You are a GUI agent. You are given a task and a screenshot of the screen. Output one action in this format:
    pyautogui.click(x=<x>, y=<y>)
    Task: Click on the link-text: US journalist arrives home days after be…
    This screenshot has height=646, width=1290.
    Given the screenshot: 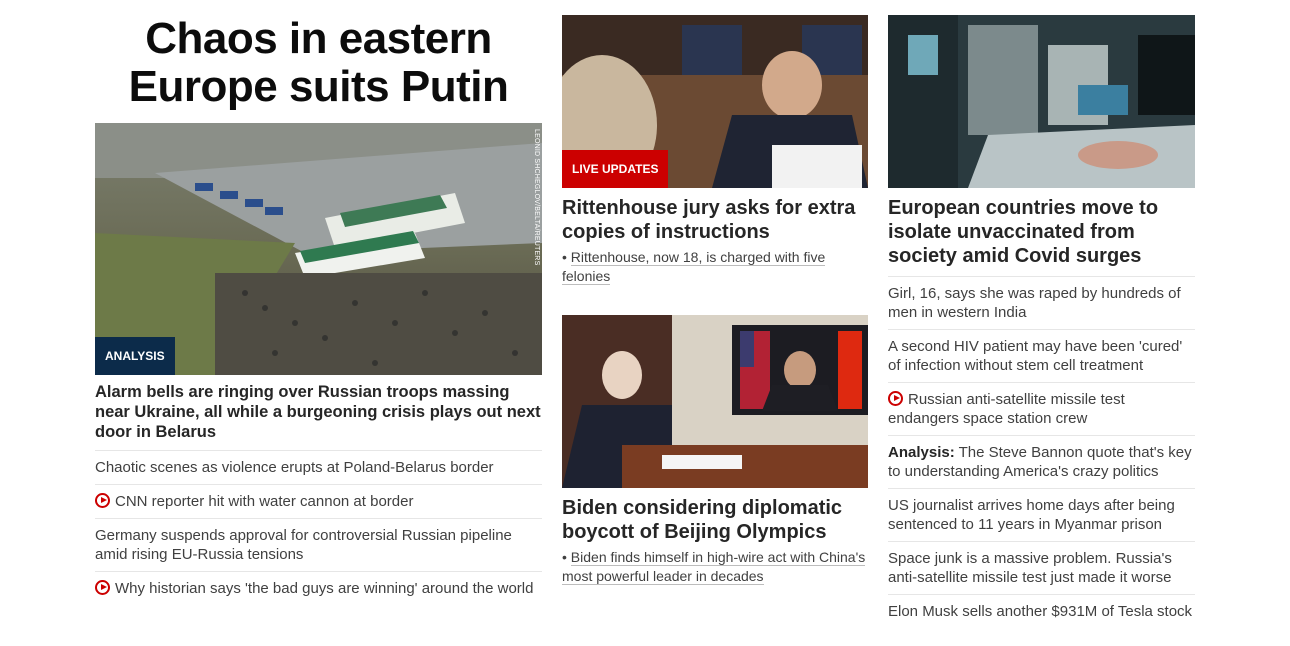 What is the action you would take?
    pyautogui.click(x=1031, y=515)
    